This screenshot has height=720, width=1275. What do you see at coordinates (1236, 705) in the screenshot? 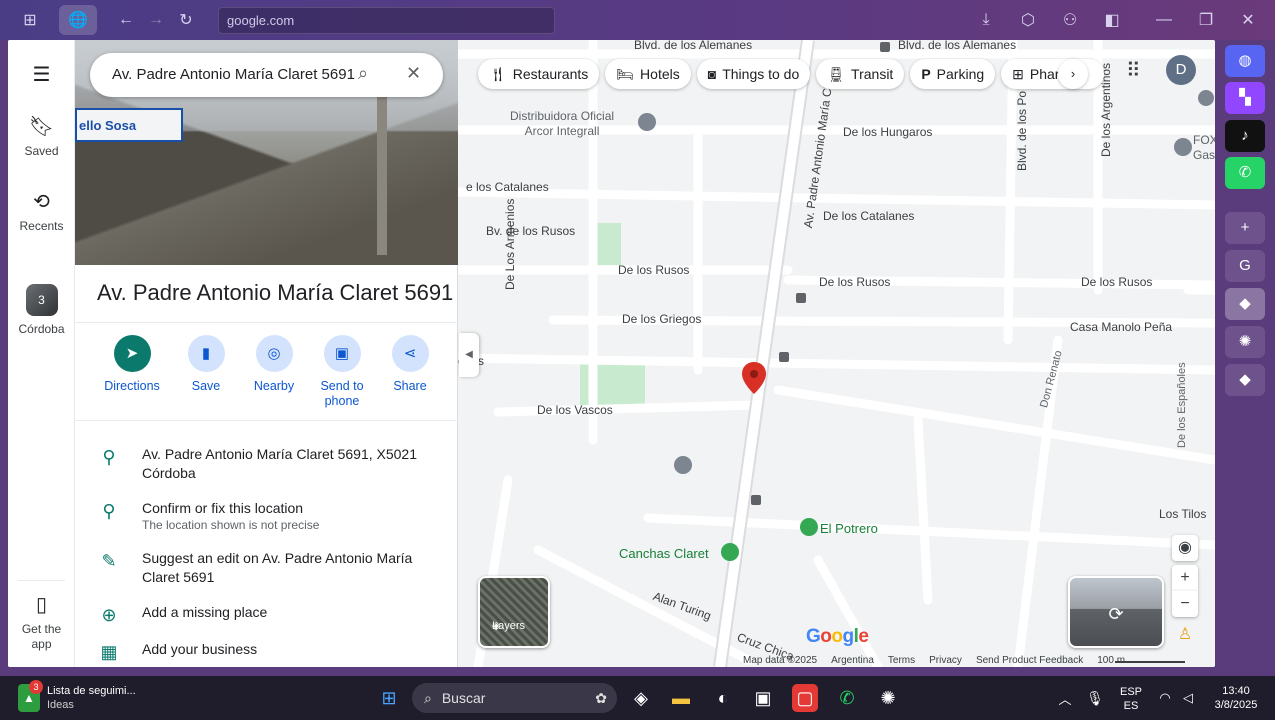
I see `clock-date: 3/8/2025` at bounding box center [1236, 705].